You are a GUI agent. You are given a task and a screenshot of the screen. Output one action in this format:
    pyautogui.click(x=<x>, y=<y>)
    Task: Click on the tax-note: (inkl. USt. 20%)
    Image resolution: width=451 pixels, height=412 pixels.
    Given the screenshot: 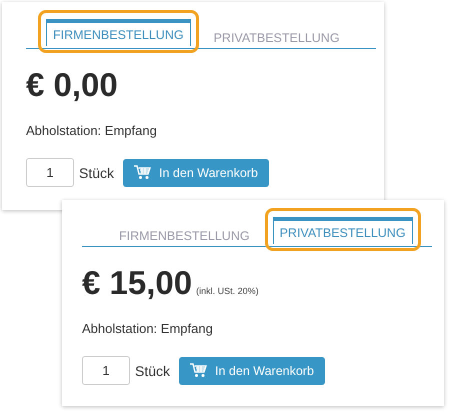 What is the action you would take?
    pyautogui.click(x=227, y=291)
    